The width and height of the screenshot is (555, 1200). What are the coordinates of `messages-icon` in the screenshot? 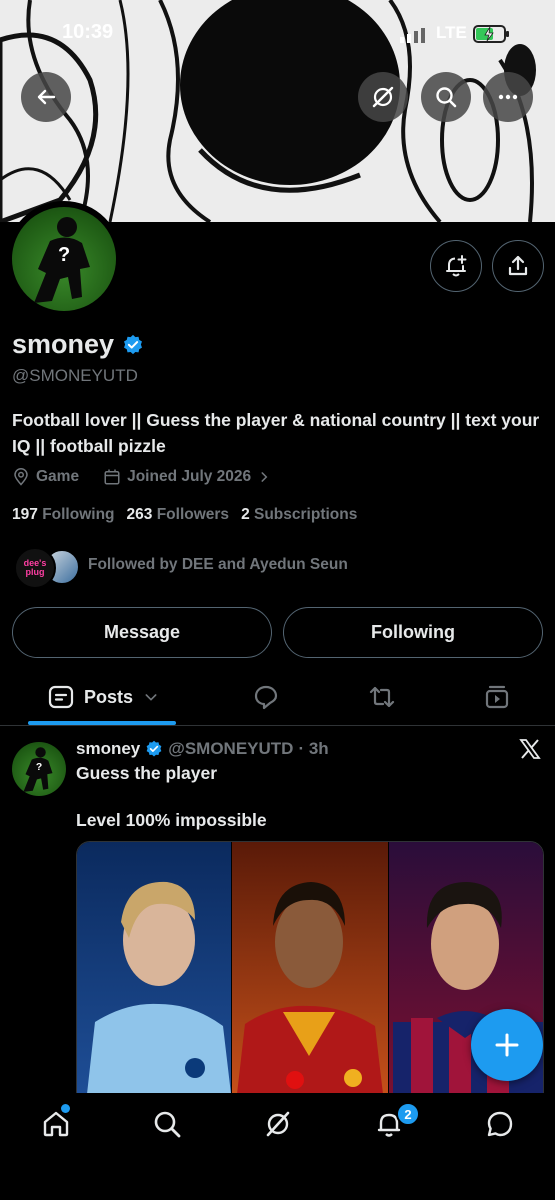 It's located at (500, 1124).